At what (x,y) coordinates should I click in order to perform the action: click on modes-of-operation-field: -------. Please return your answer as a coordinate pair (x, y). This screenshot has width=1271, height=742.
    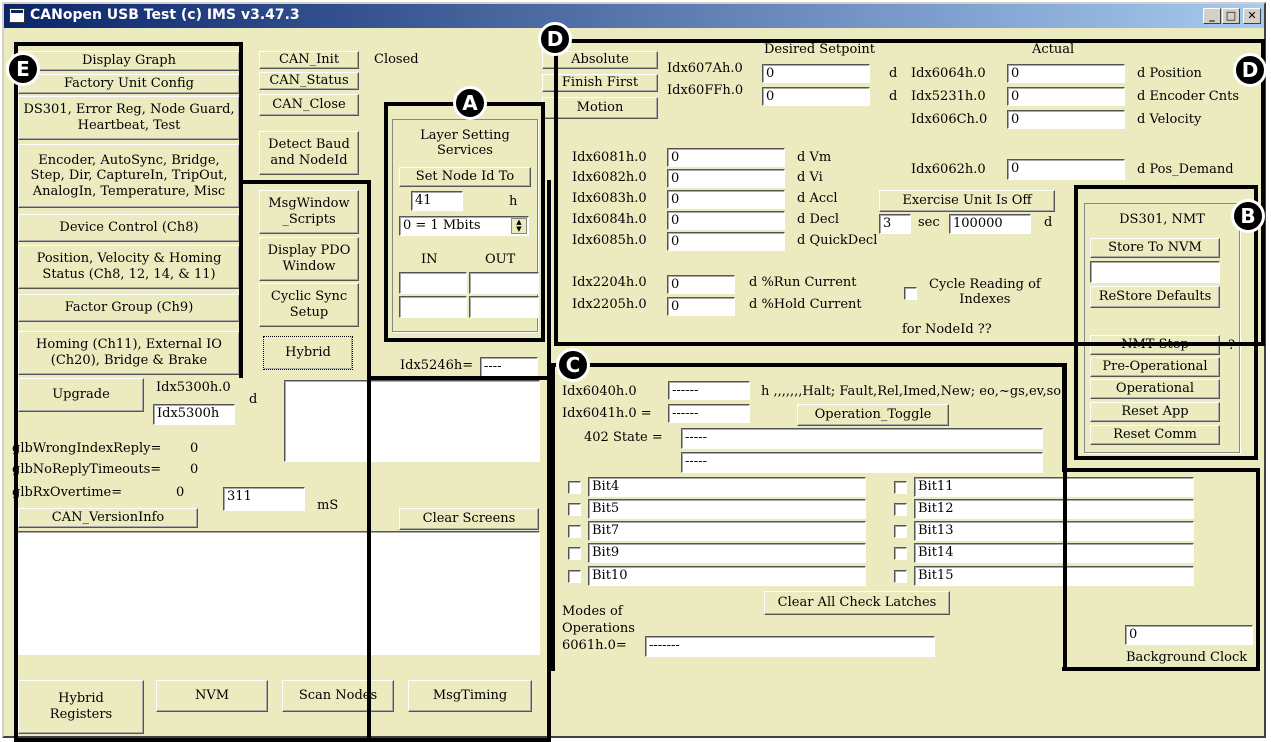
    Looking at the image, I should click on (790, 646).